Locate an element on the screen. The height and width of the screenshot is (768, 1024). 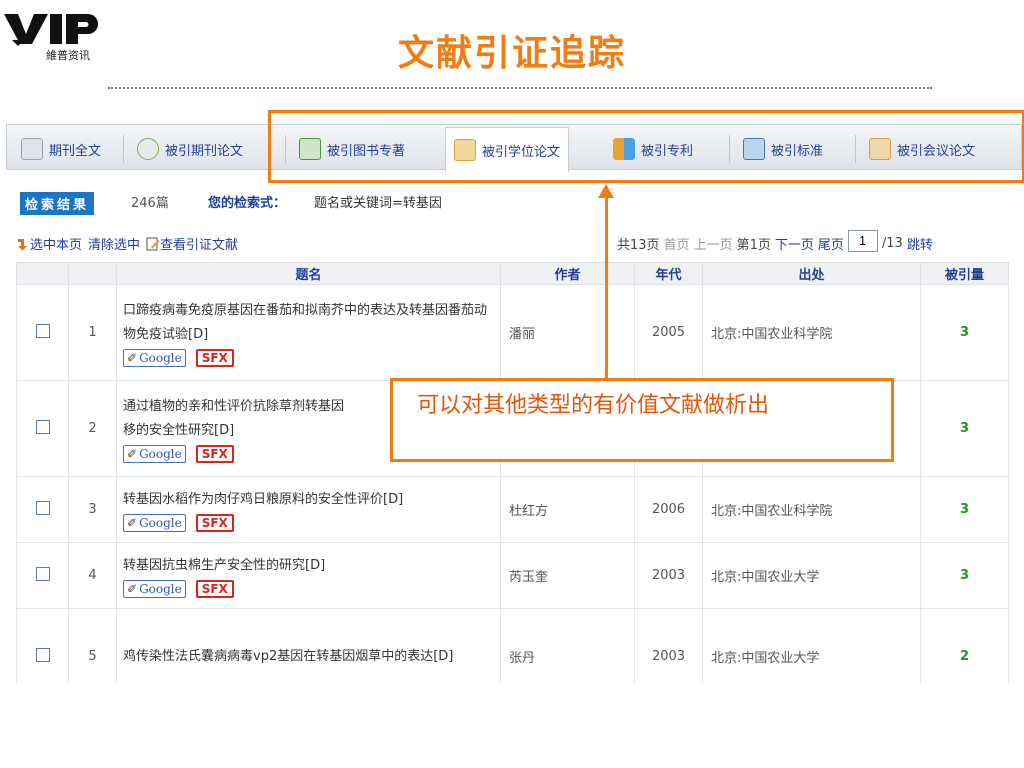
column-title: 题名 is located at coordinates (308, 273).